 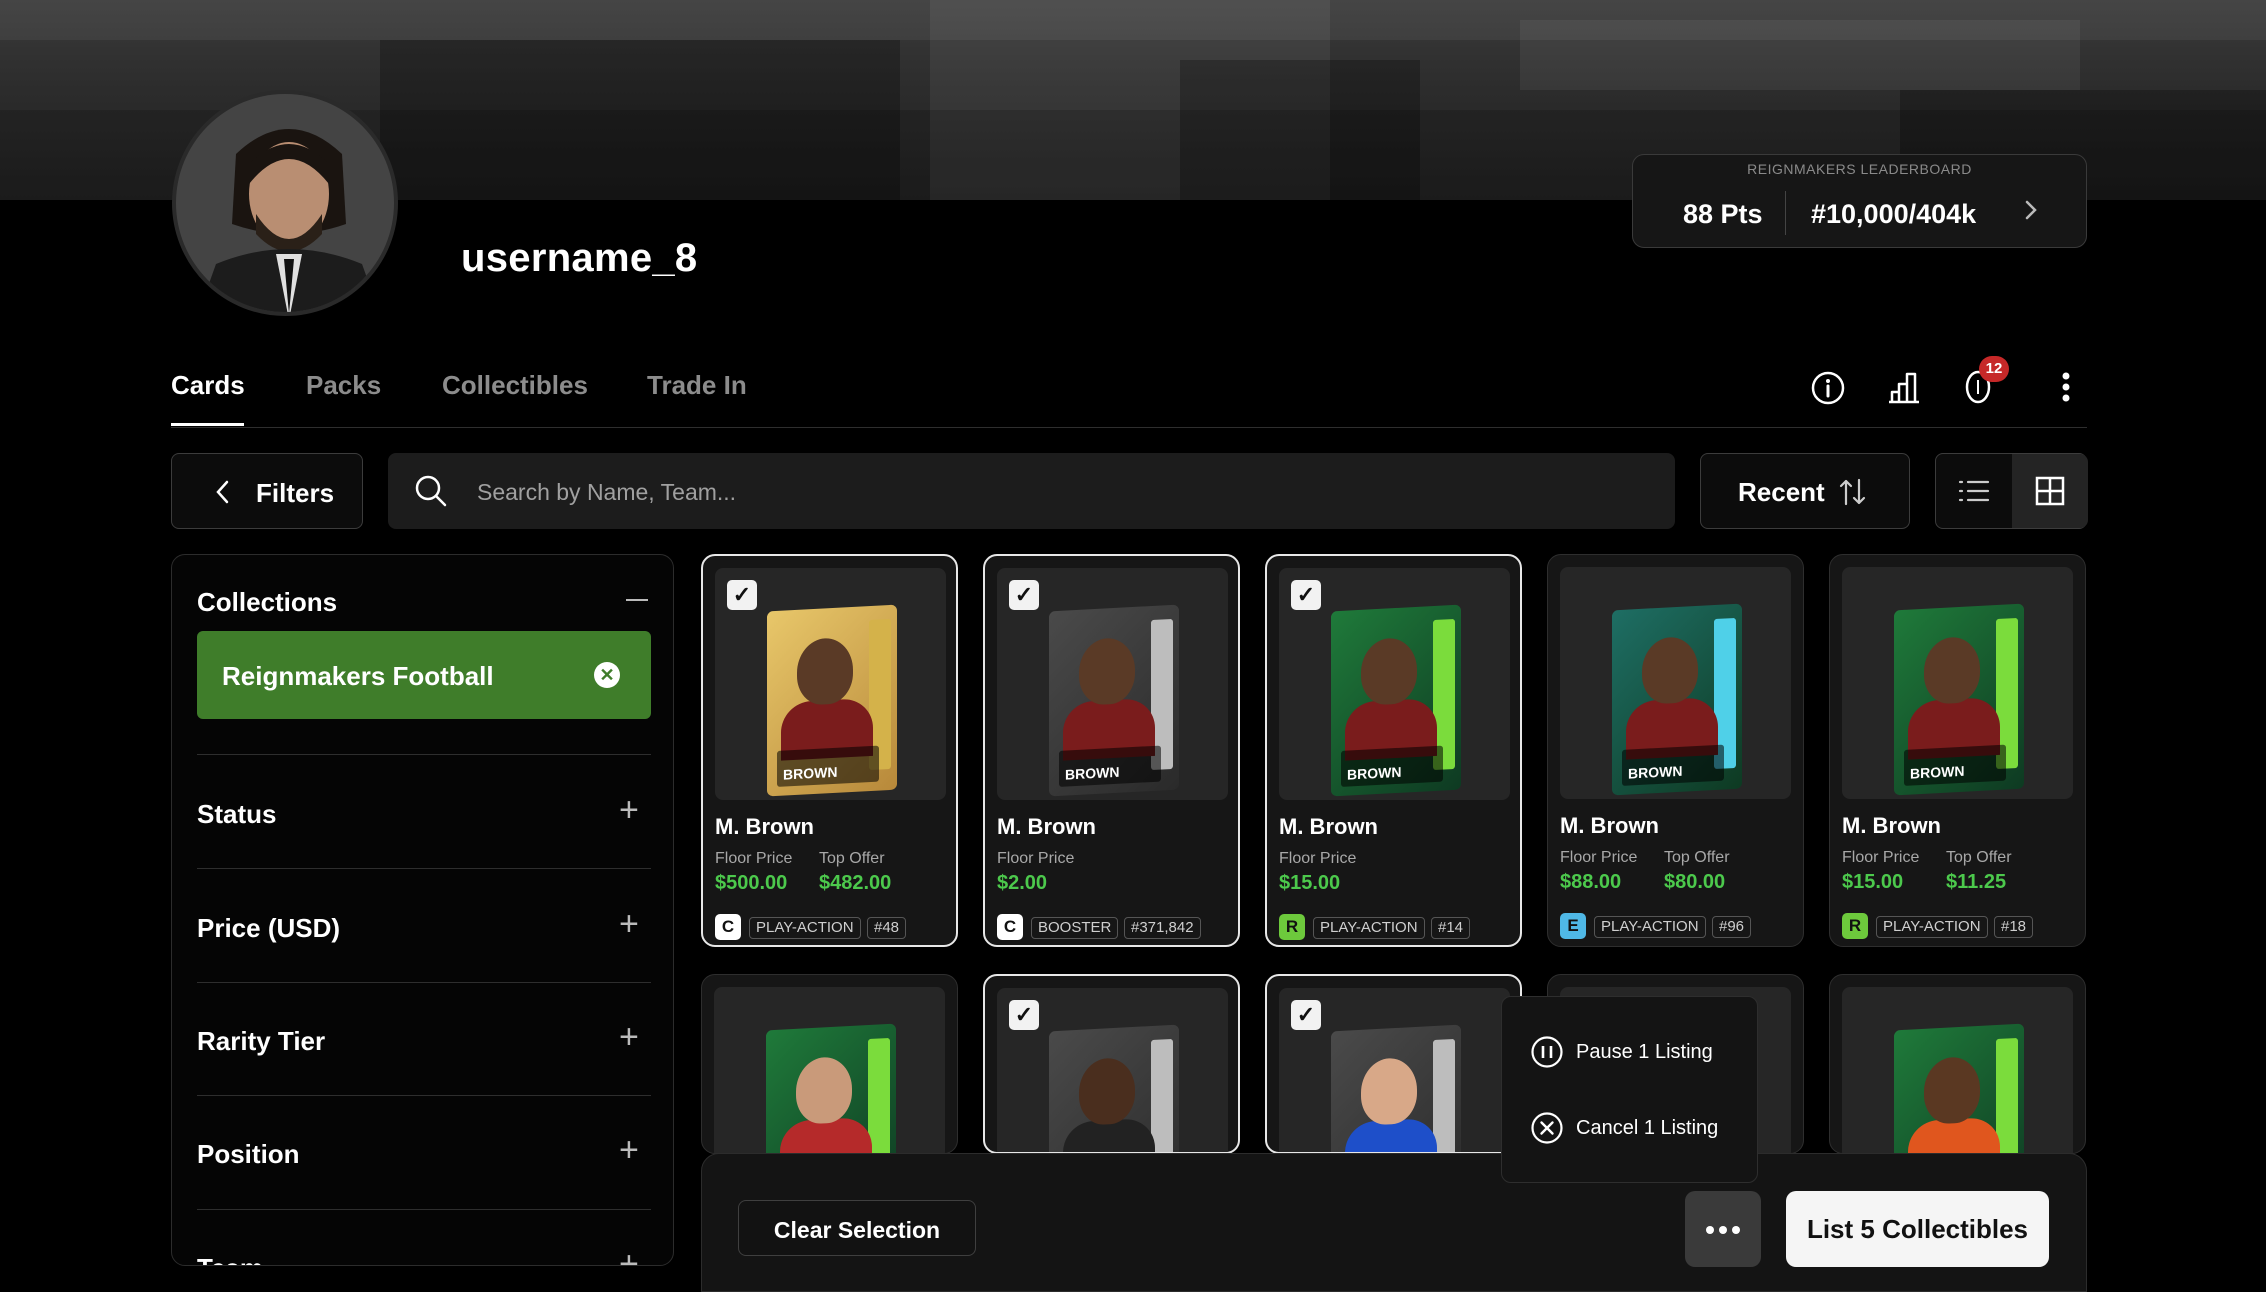 I want to click on card-serial-tag: #18, so click(x=2014, y=927).